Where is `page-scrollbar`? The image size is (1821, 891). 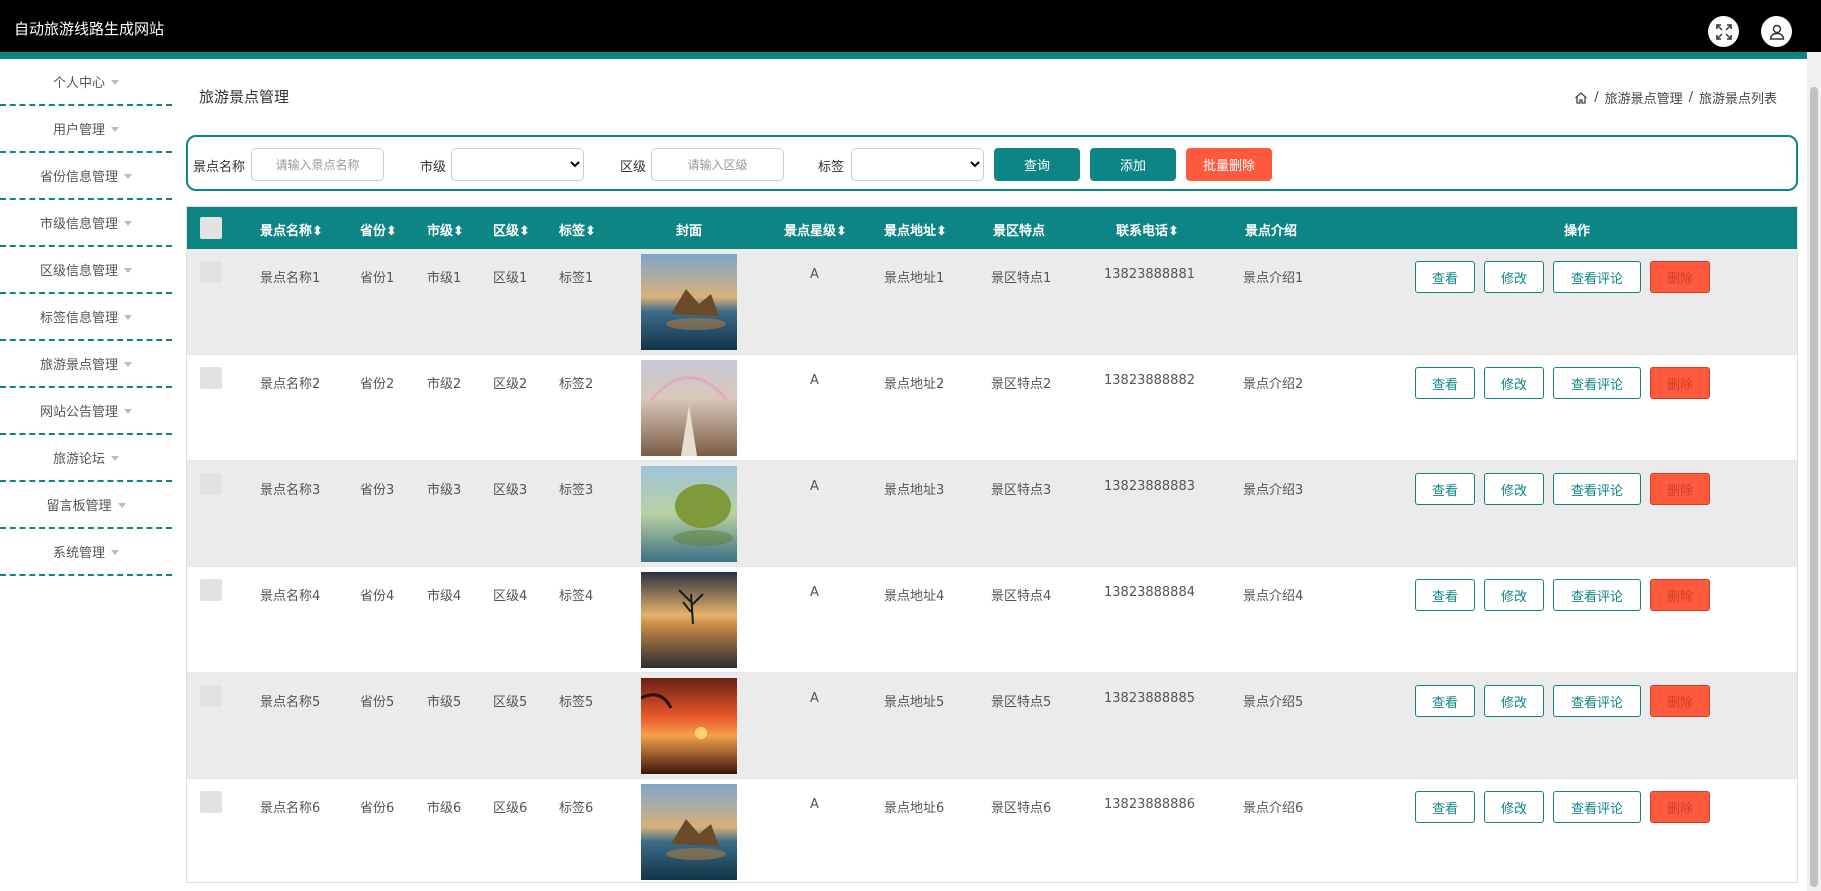
page-scrollbar is located at coordinates (1814, 471).